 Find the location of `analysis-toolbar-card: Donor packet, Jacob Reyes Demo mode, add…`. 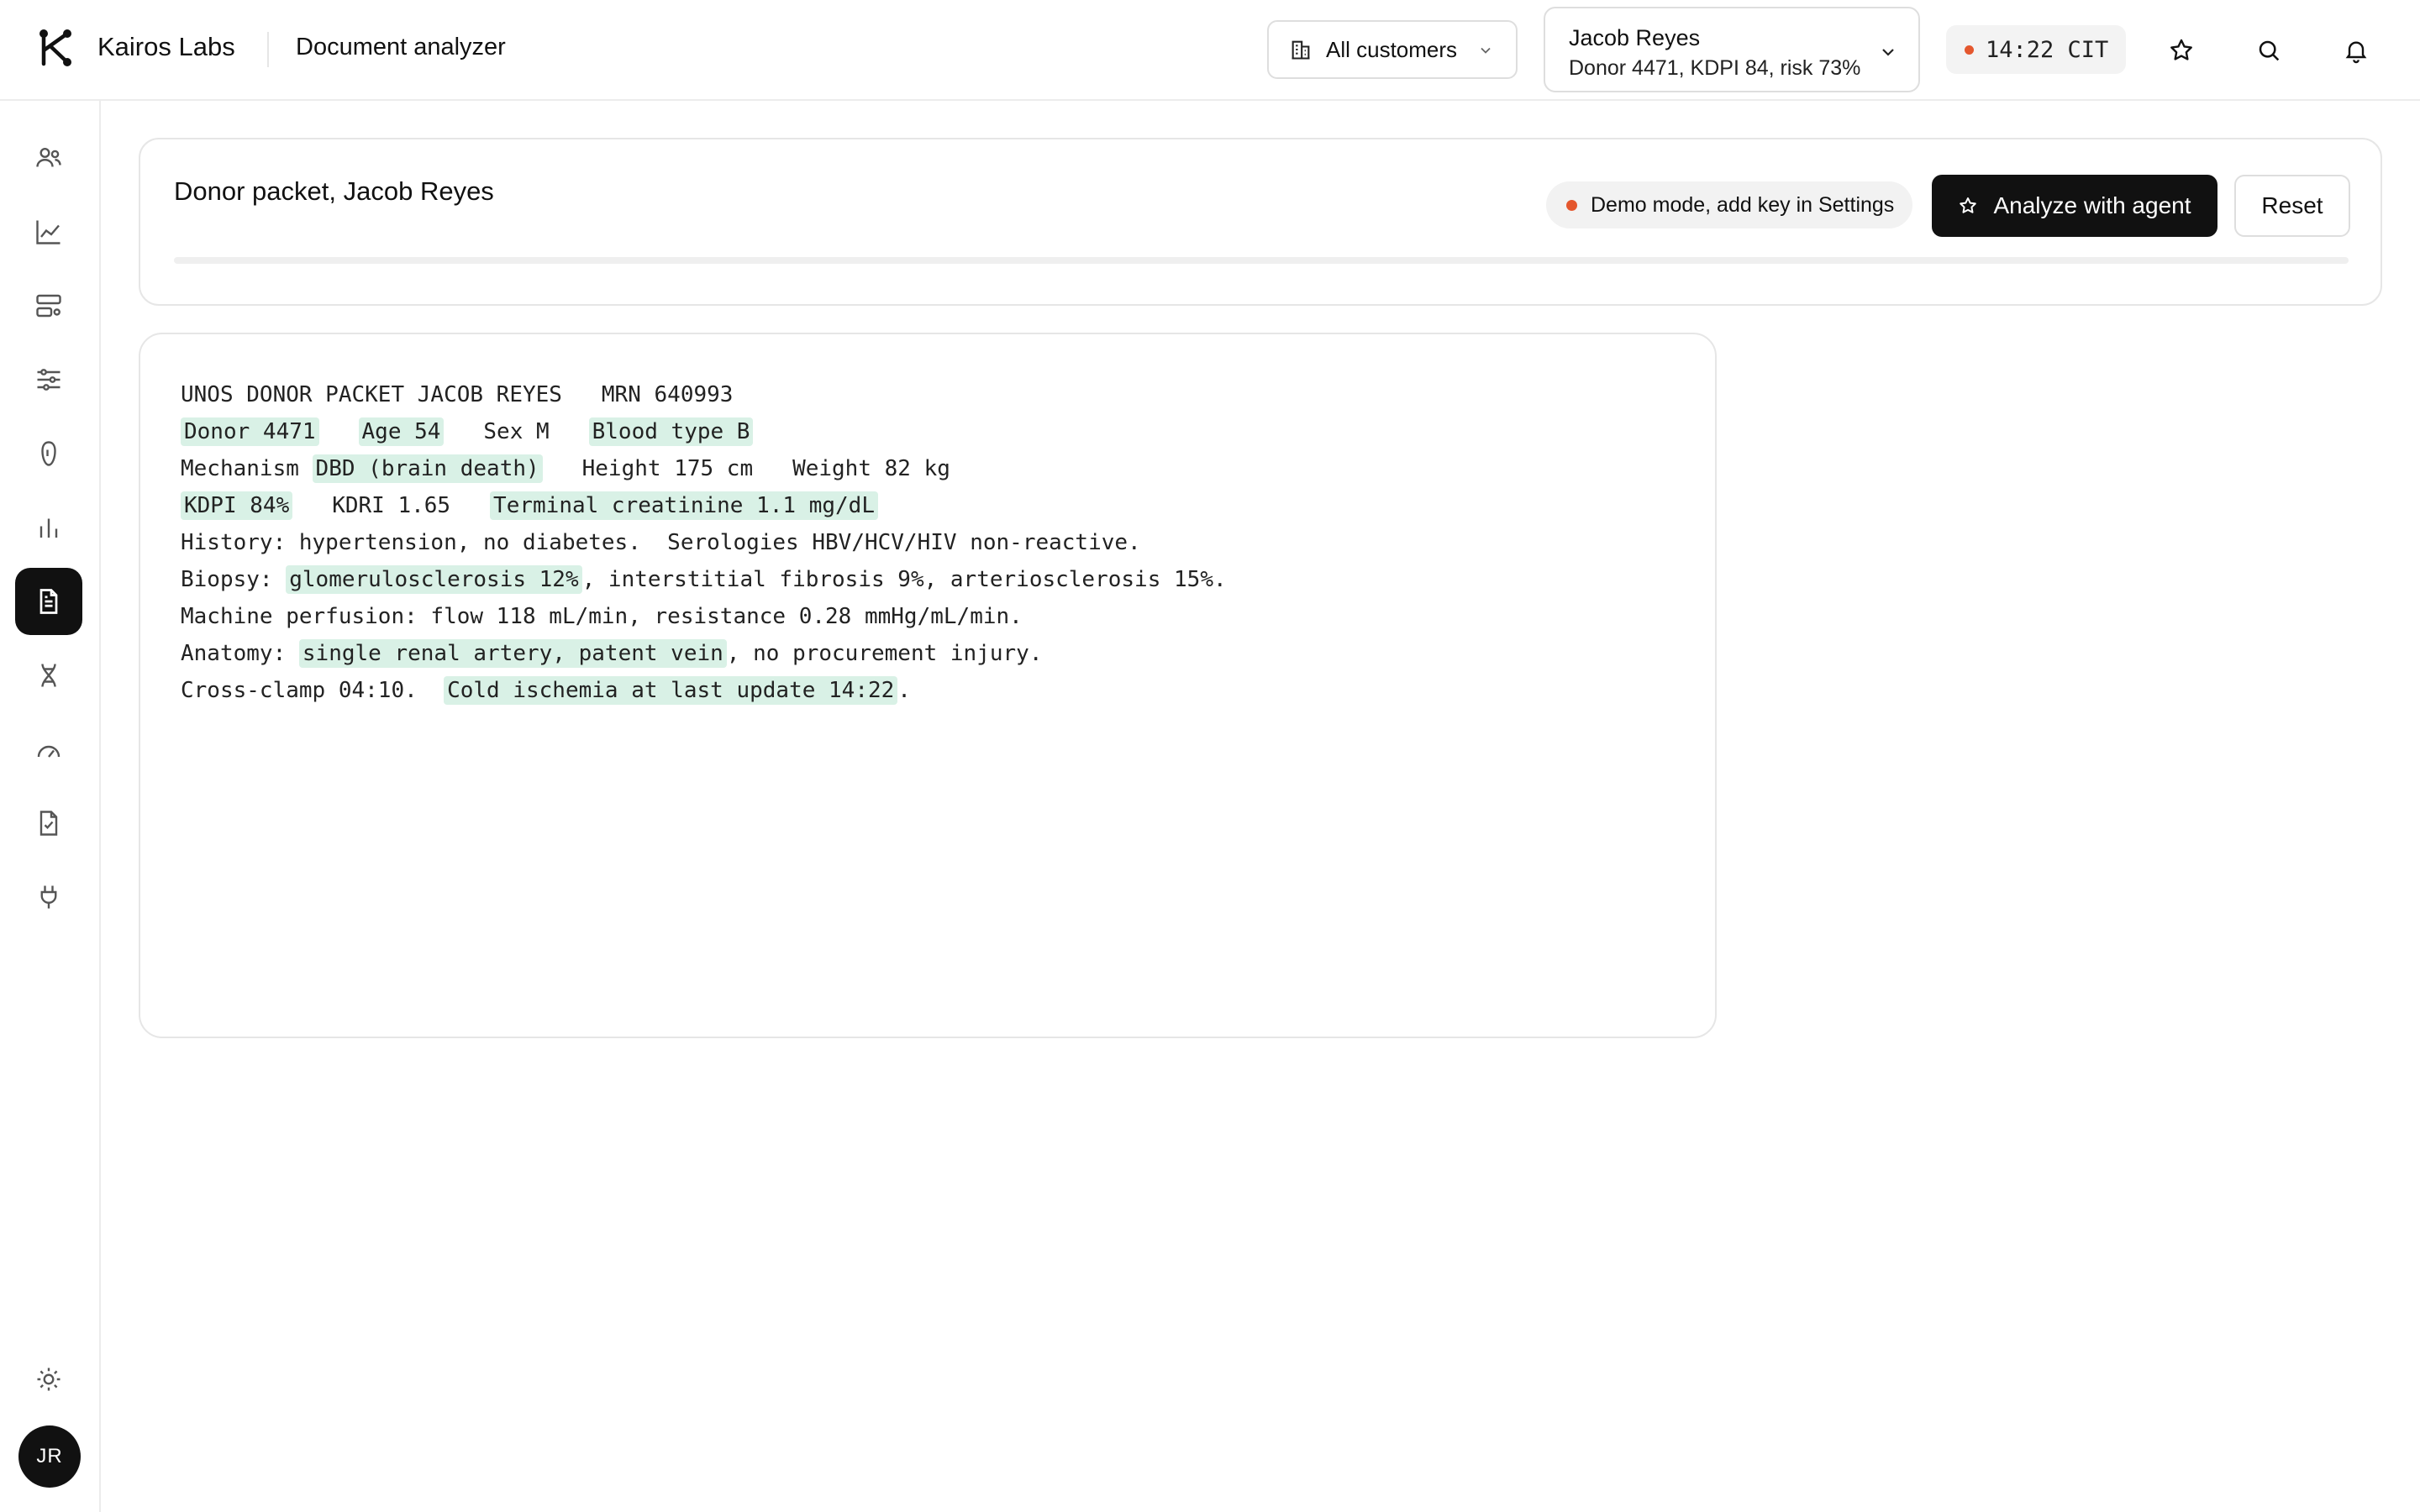

analysis-toolbar-card: Donor packet, Jacob Reyes Demo mode, add… is located at coordinates (1260, 222).